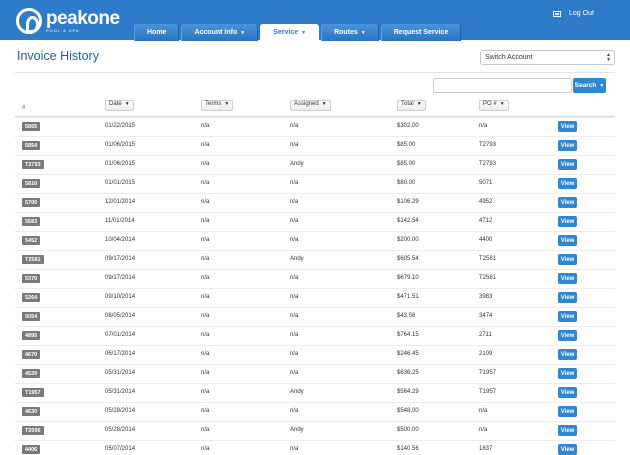 The height and width of the screenshot is (455, 630). Describe the element at coordinates (486, 316) in the screenshot. I see `invoice-po: 3474` at that location.